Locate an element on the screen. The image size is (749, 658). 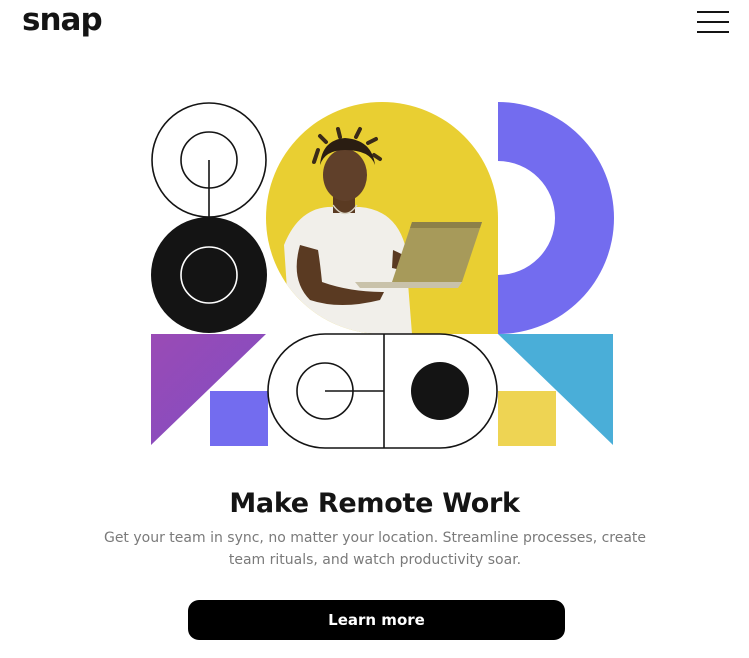
outlined-pill-shape is located at coordinates (382, 391).